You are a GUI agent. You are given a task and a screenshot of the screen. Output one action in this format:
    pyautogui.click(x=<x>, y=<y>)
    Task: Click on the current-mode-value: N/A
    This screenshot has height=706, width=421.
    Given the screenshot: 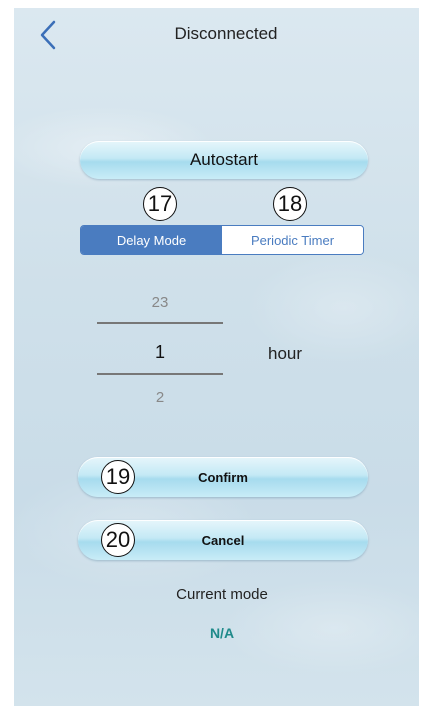 What is the action you would take?
    pyautogui.click(x=222, y=633)
    